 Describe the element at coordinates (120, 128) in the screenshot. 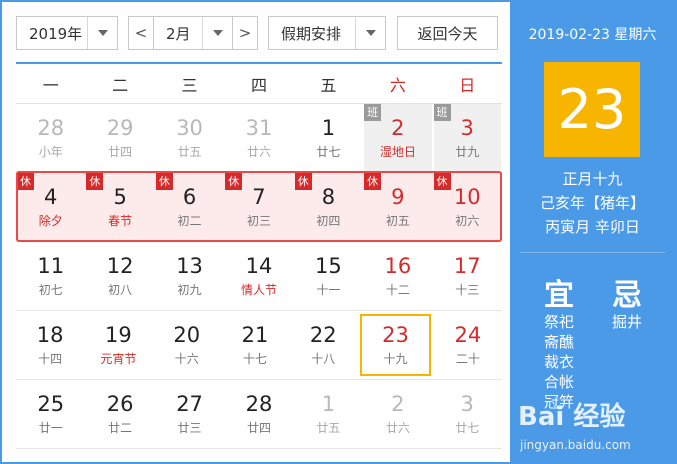

I see `day-number: 29` at that location.